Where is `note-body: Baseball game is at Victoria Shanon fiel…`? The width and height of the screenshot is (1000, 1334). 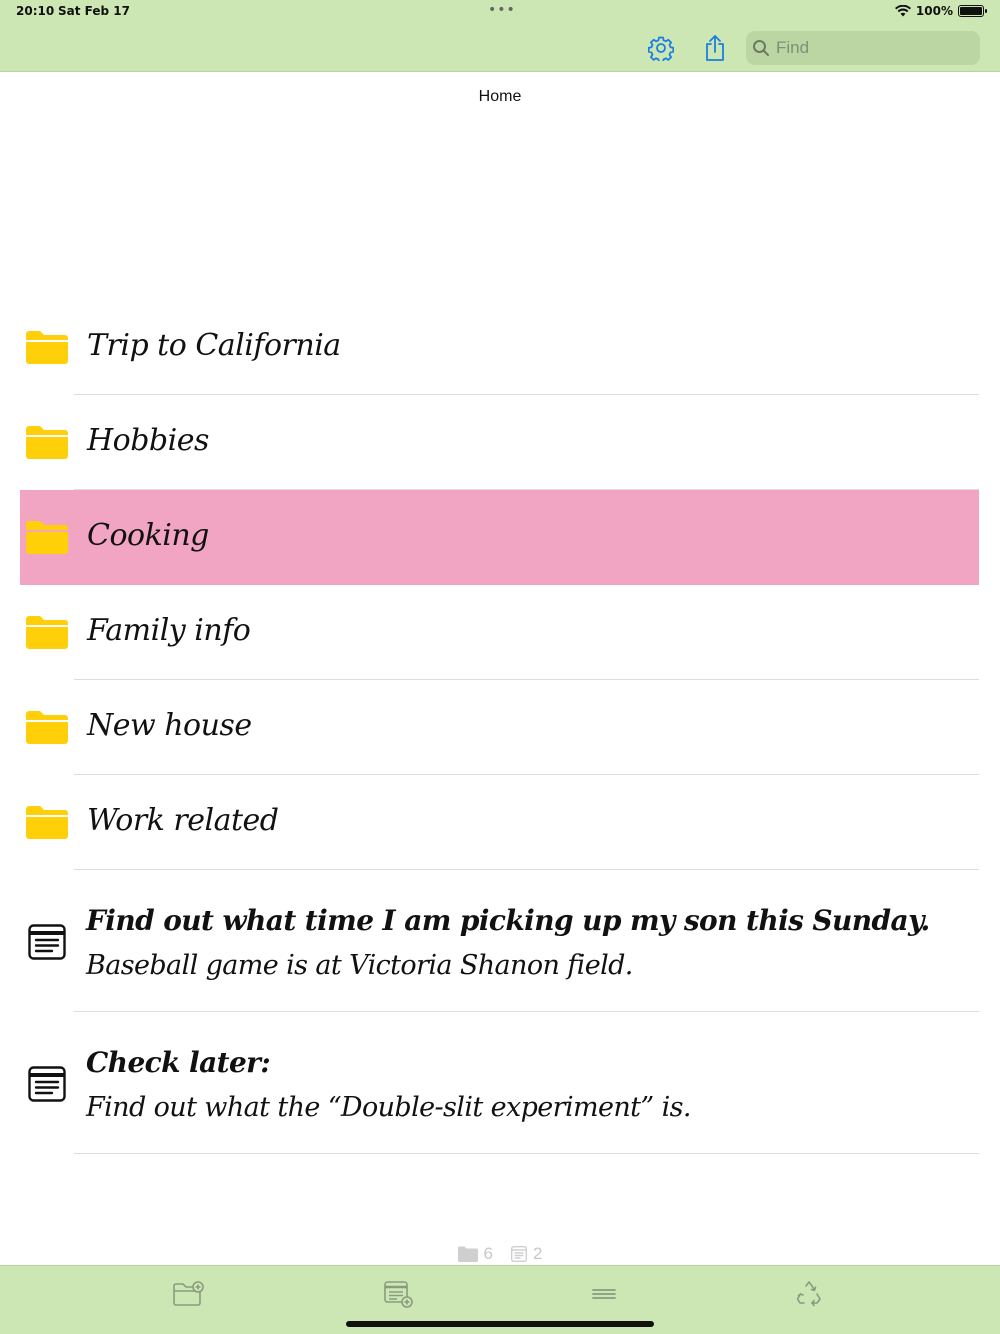 note-body: Baseball game is at Victoria Shanon fiel… is located at coordinates (359, 965).